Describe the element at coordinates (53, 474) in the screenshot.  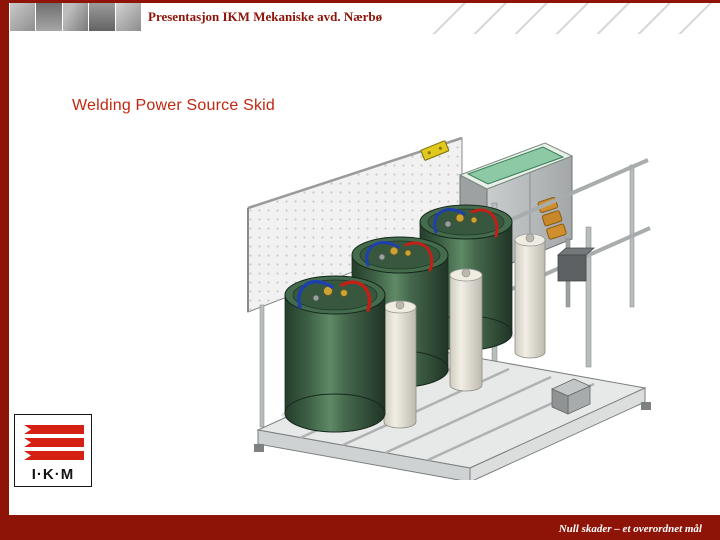
I see `logo-text: I·K·M` at that location.